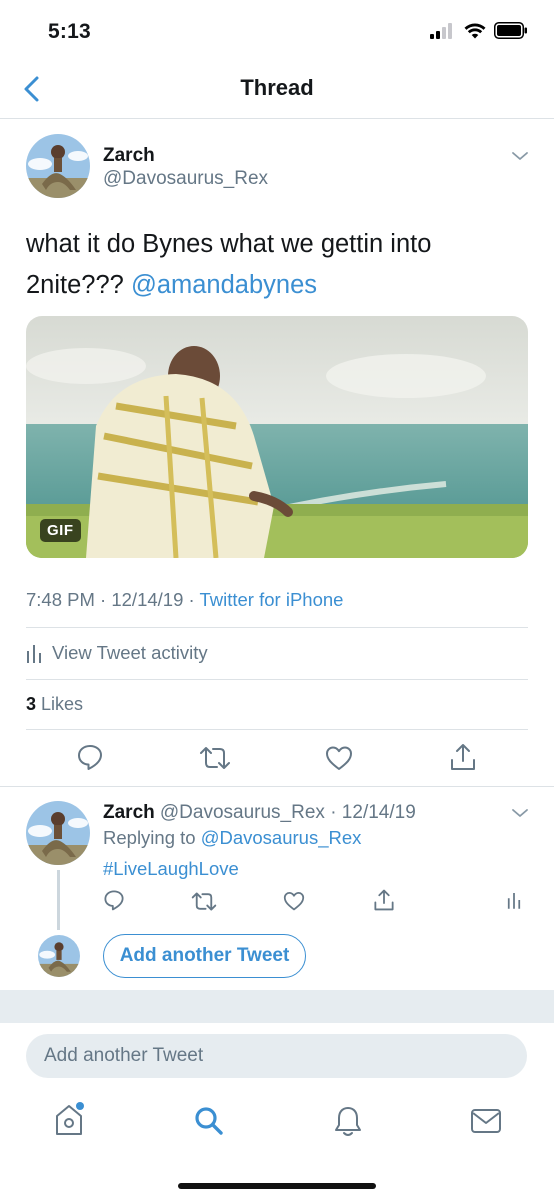 Image resolution: width=554 pixels, height=1200 pixels. Describe the element at coordinates (276, 1056) in the screenshot. I see `compose-tweet-input: Add another Tweet` at that location.